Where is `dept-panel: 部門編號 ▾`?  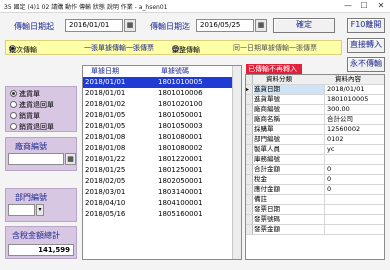
dept-panel: 部門編號 ▾ is located at coordinates (41, 205).